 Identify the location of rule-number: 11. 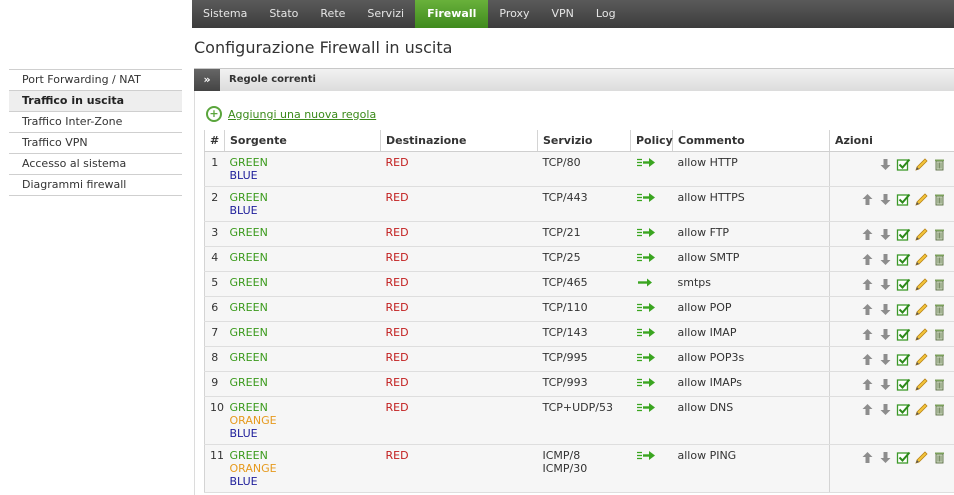
(214, 468).